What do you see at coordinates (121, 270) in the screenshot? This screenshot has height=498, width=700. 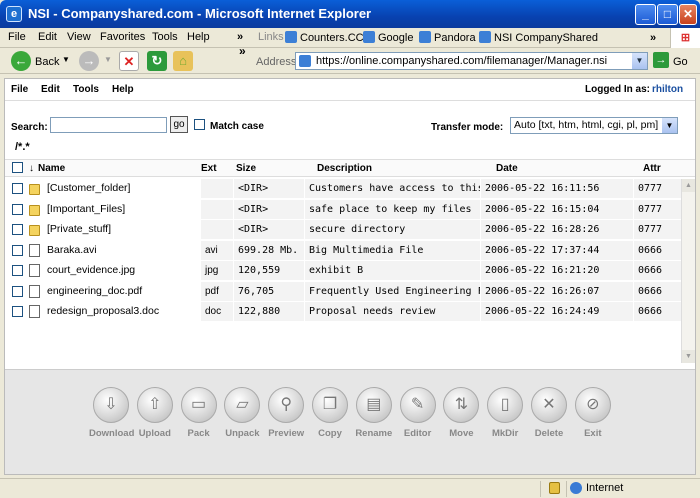 I see `file-name: court_evidence.jpg` at bounding box center [121, 270].